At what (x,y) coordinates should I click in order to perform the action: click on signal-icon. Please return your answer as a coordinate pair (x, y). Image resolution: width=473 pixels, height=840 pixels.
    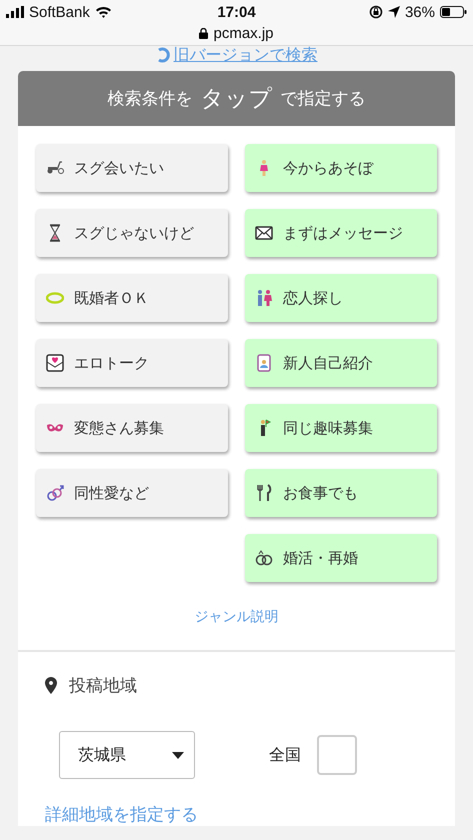
    Looking at the image, I should click on (15, 12).